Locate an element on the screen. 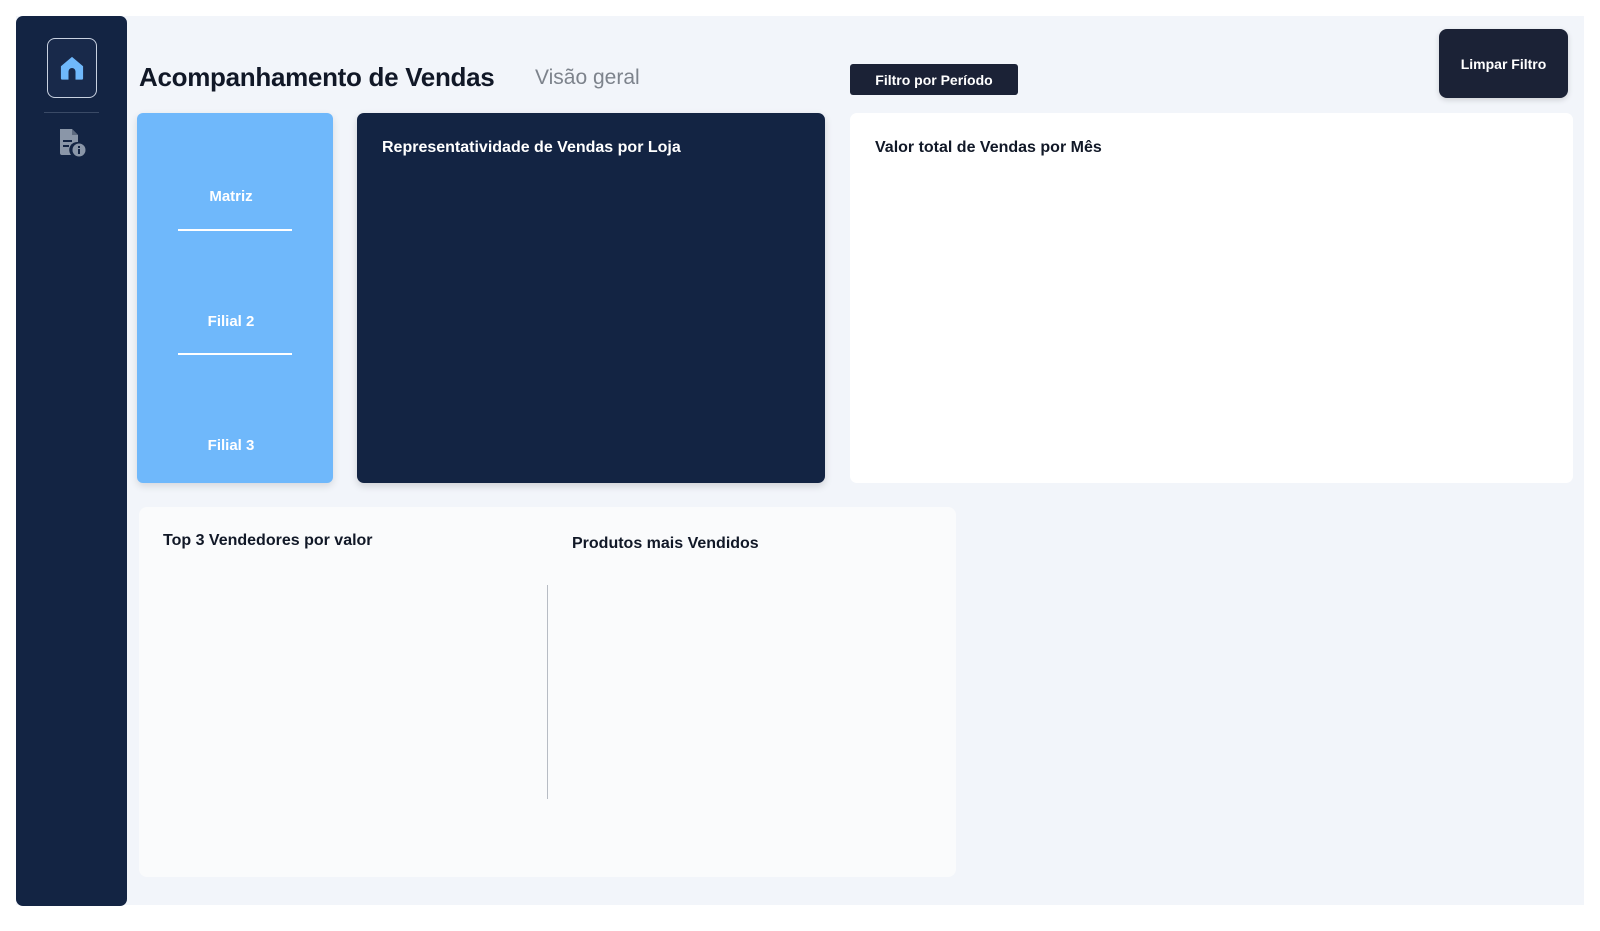 The width and height of the screenshot is (1600, 931). store-selector: Matriz Filial 2 Filial 3 is located at coordinates (235, 298).